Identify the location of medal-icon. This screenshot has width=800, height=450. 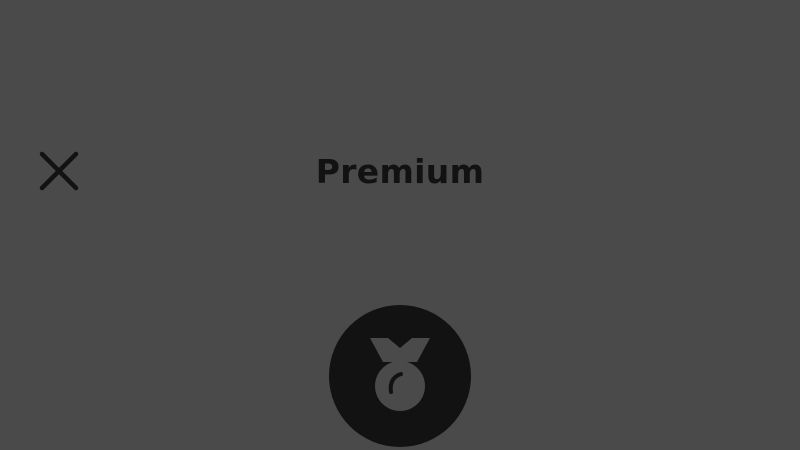
(400, 376).